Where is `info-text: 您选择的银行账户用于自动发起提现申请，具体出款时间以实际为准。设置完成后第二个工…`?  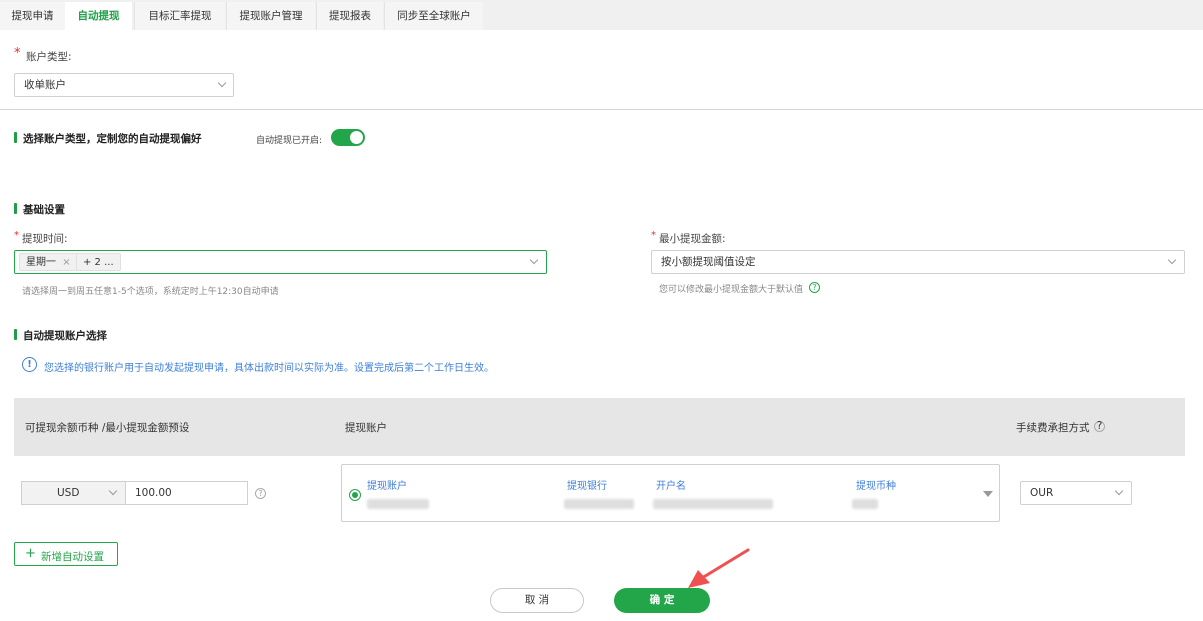
info-text: 您选择的银行账户用于自动发起提现申请，具体出款时间以实际为准。设置完成后第二个工… is located at coordinates (269, 368).